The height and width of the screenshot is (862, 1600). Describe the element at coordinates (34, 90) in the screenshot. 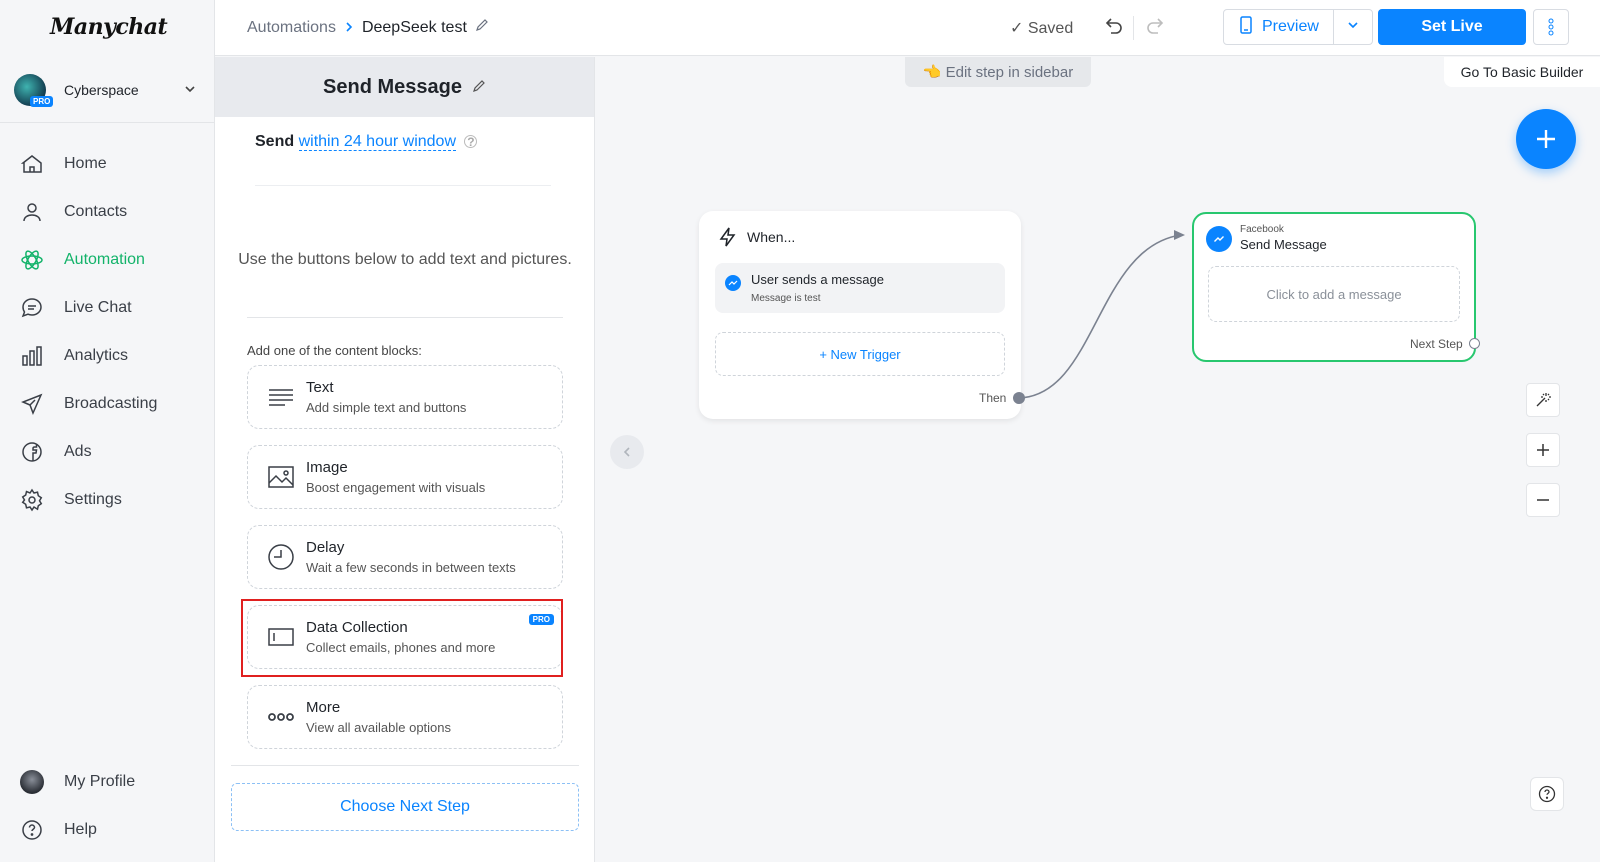

I see `account-avatar: PRO` at that location.